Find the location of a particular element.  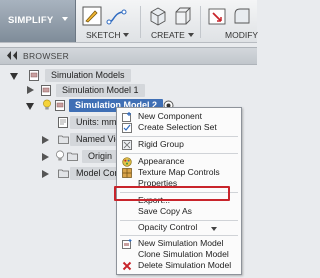

menu-item-create-selection-set: Create Selection Set is located at coordinates (179, 127).